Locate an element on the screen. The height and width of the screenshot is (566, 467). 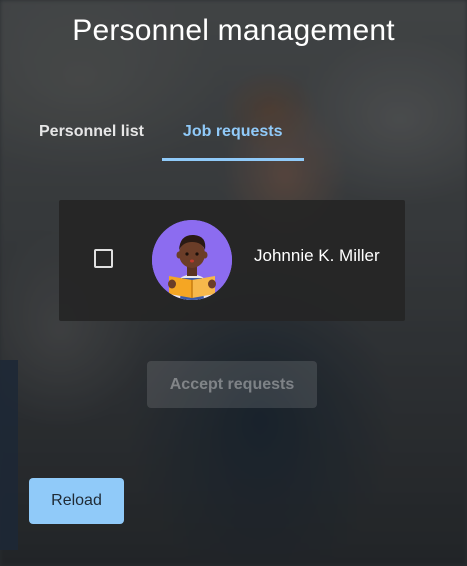
request-checkbox is located at coordinates (103, 258).